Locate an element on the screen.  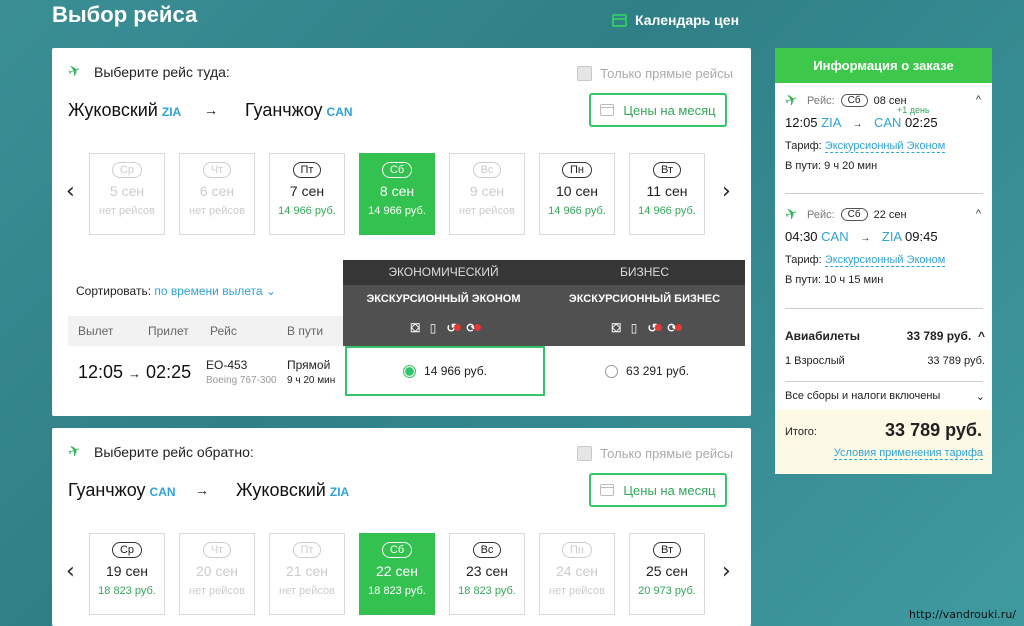
tickets-row: Авиабилеты 33 789 руб. ^ is located at coordinates (885, 336).